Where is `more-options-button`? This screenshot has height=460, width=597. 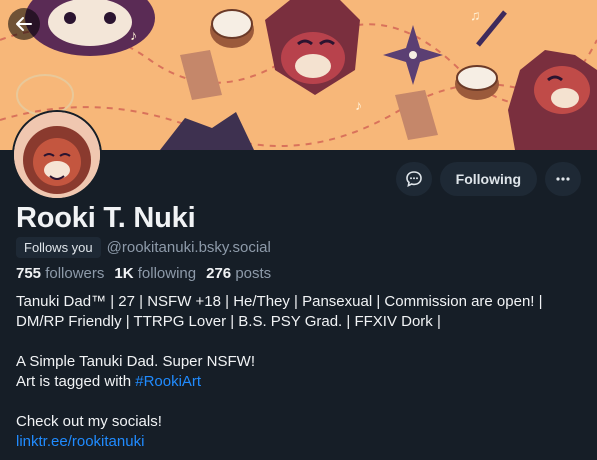
more-options-button is located at coordinates (563, 179).